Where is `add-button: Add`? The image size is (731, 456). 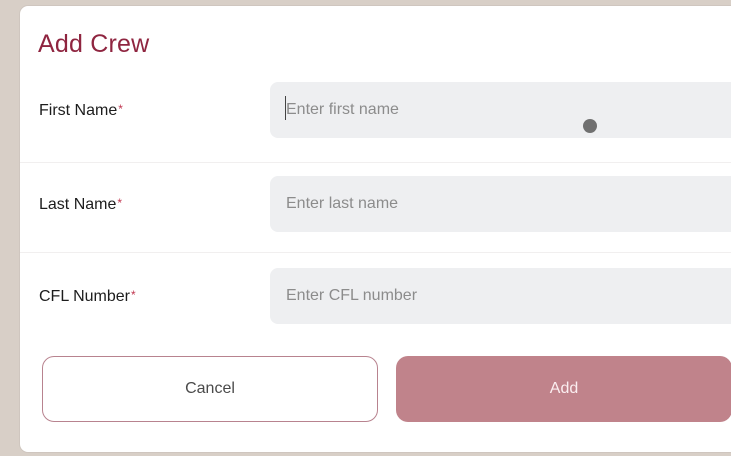
add-button: Add is located at coordinates (563, 389).